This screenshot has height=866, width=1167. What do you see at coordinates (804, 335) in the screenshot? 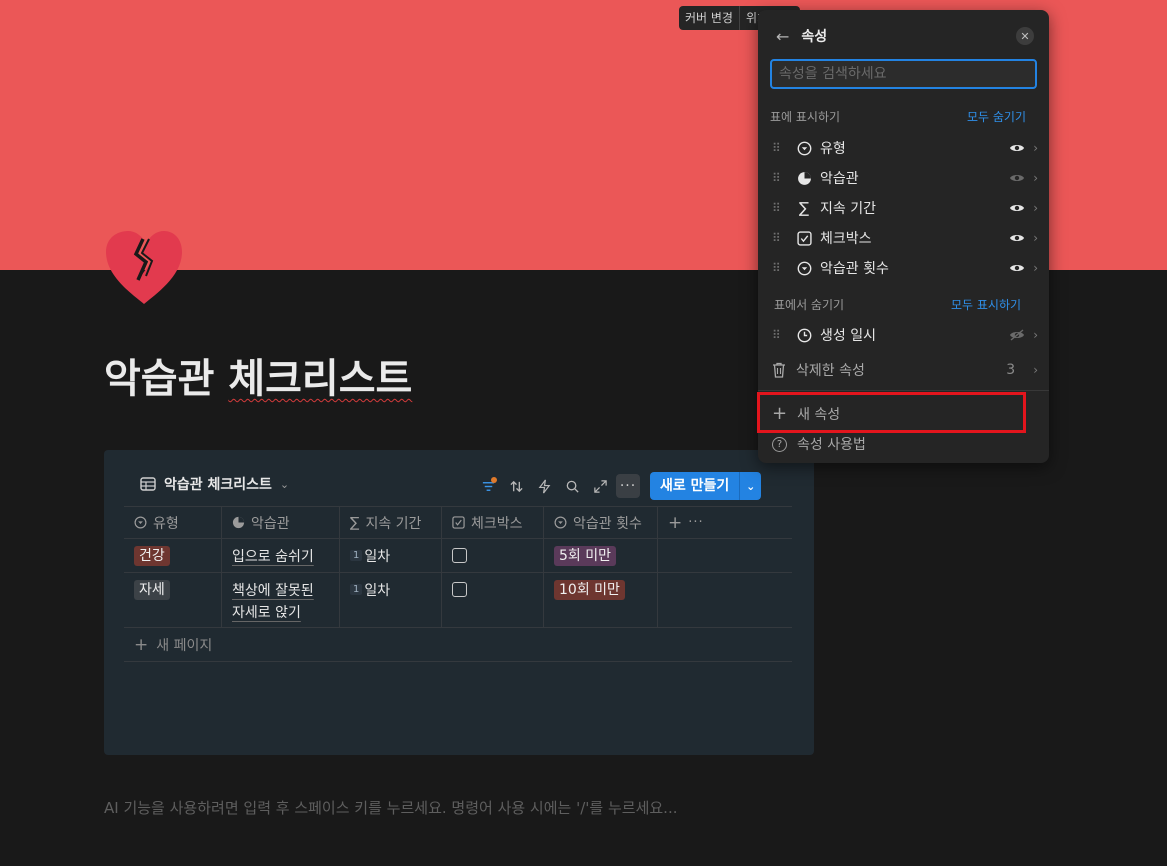
I see `clock-icon` at bounding box center [804, 335].